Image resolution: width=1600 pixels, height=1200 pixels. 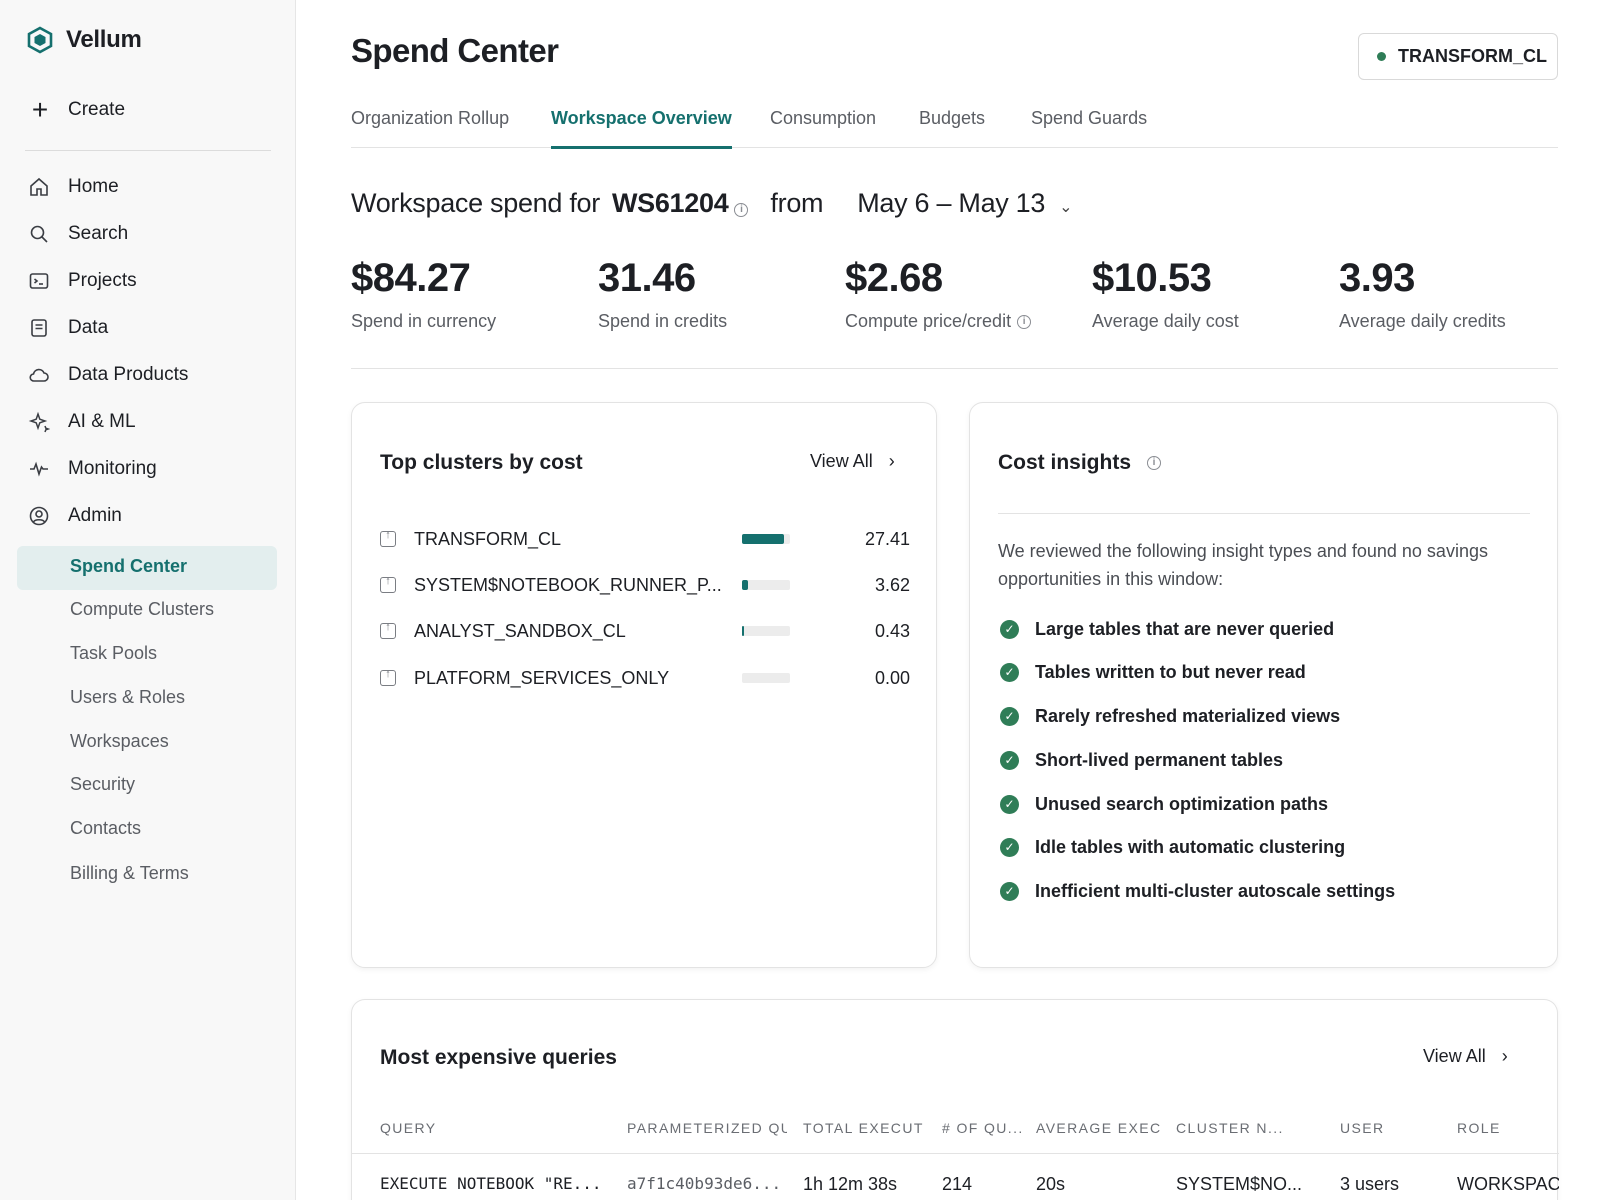 I want to click on sidebar-item-projects: Projects, so click(x=82, y=281).